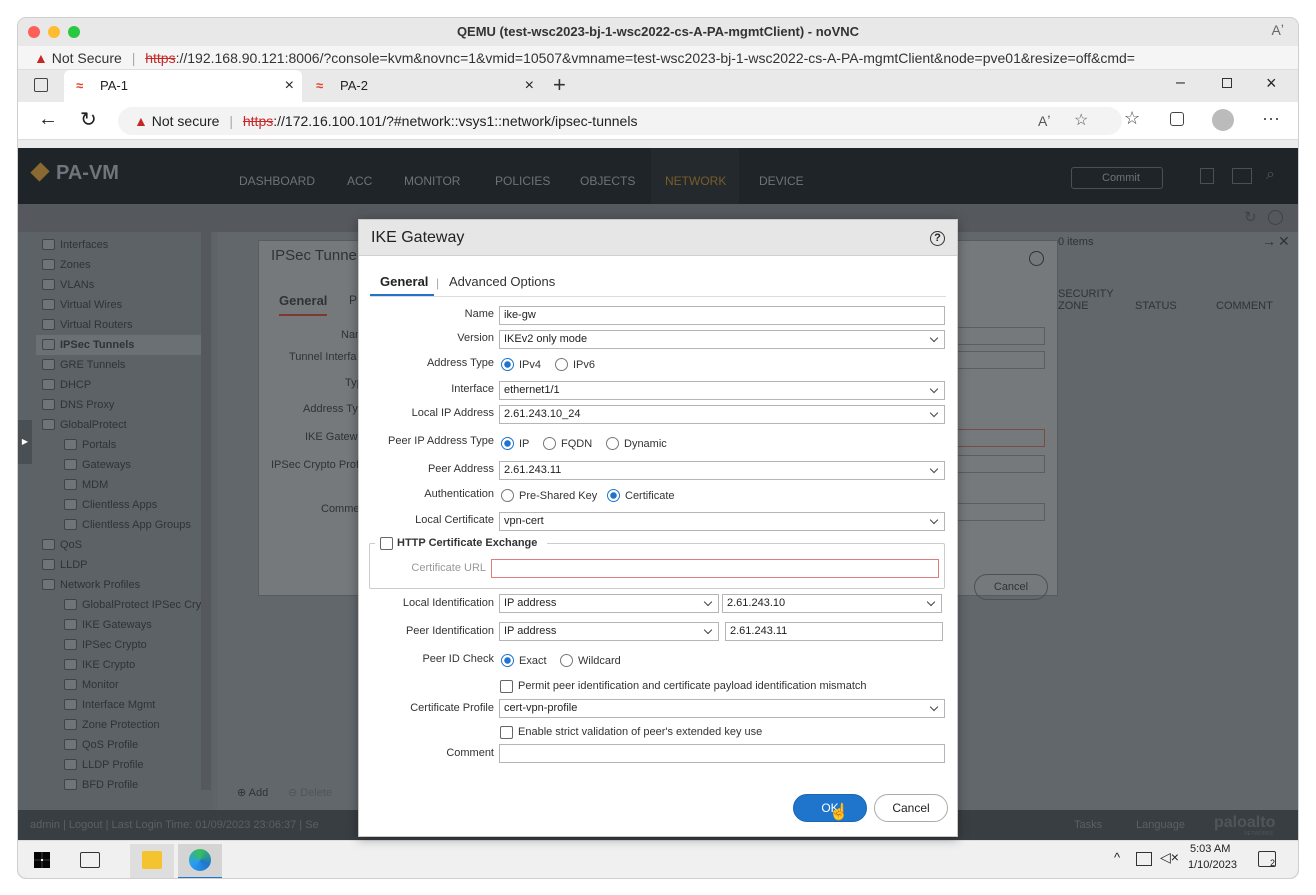  What do you see at coordinates (1227, 83) in the screenshot?
I see `restore-icon` at bounding box center [1227, 83].